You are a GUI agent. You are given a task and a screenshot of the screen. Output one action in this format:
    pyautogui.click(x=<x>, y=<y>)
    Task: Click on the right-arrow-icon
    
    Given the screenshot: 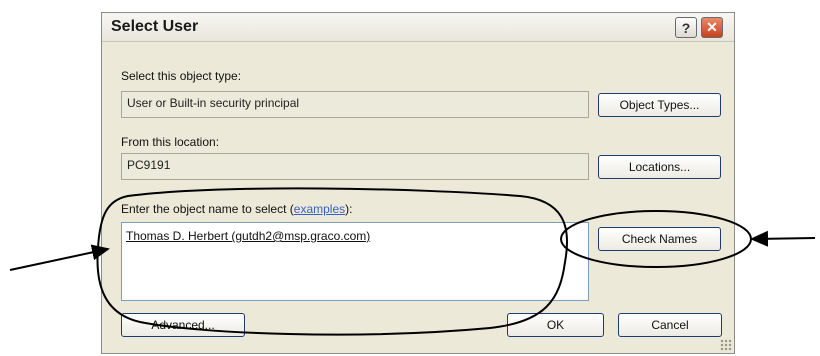 What is the action you would take?
    pyautogui.click(x=783, y=238)
    